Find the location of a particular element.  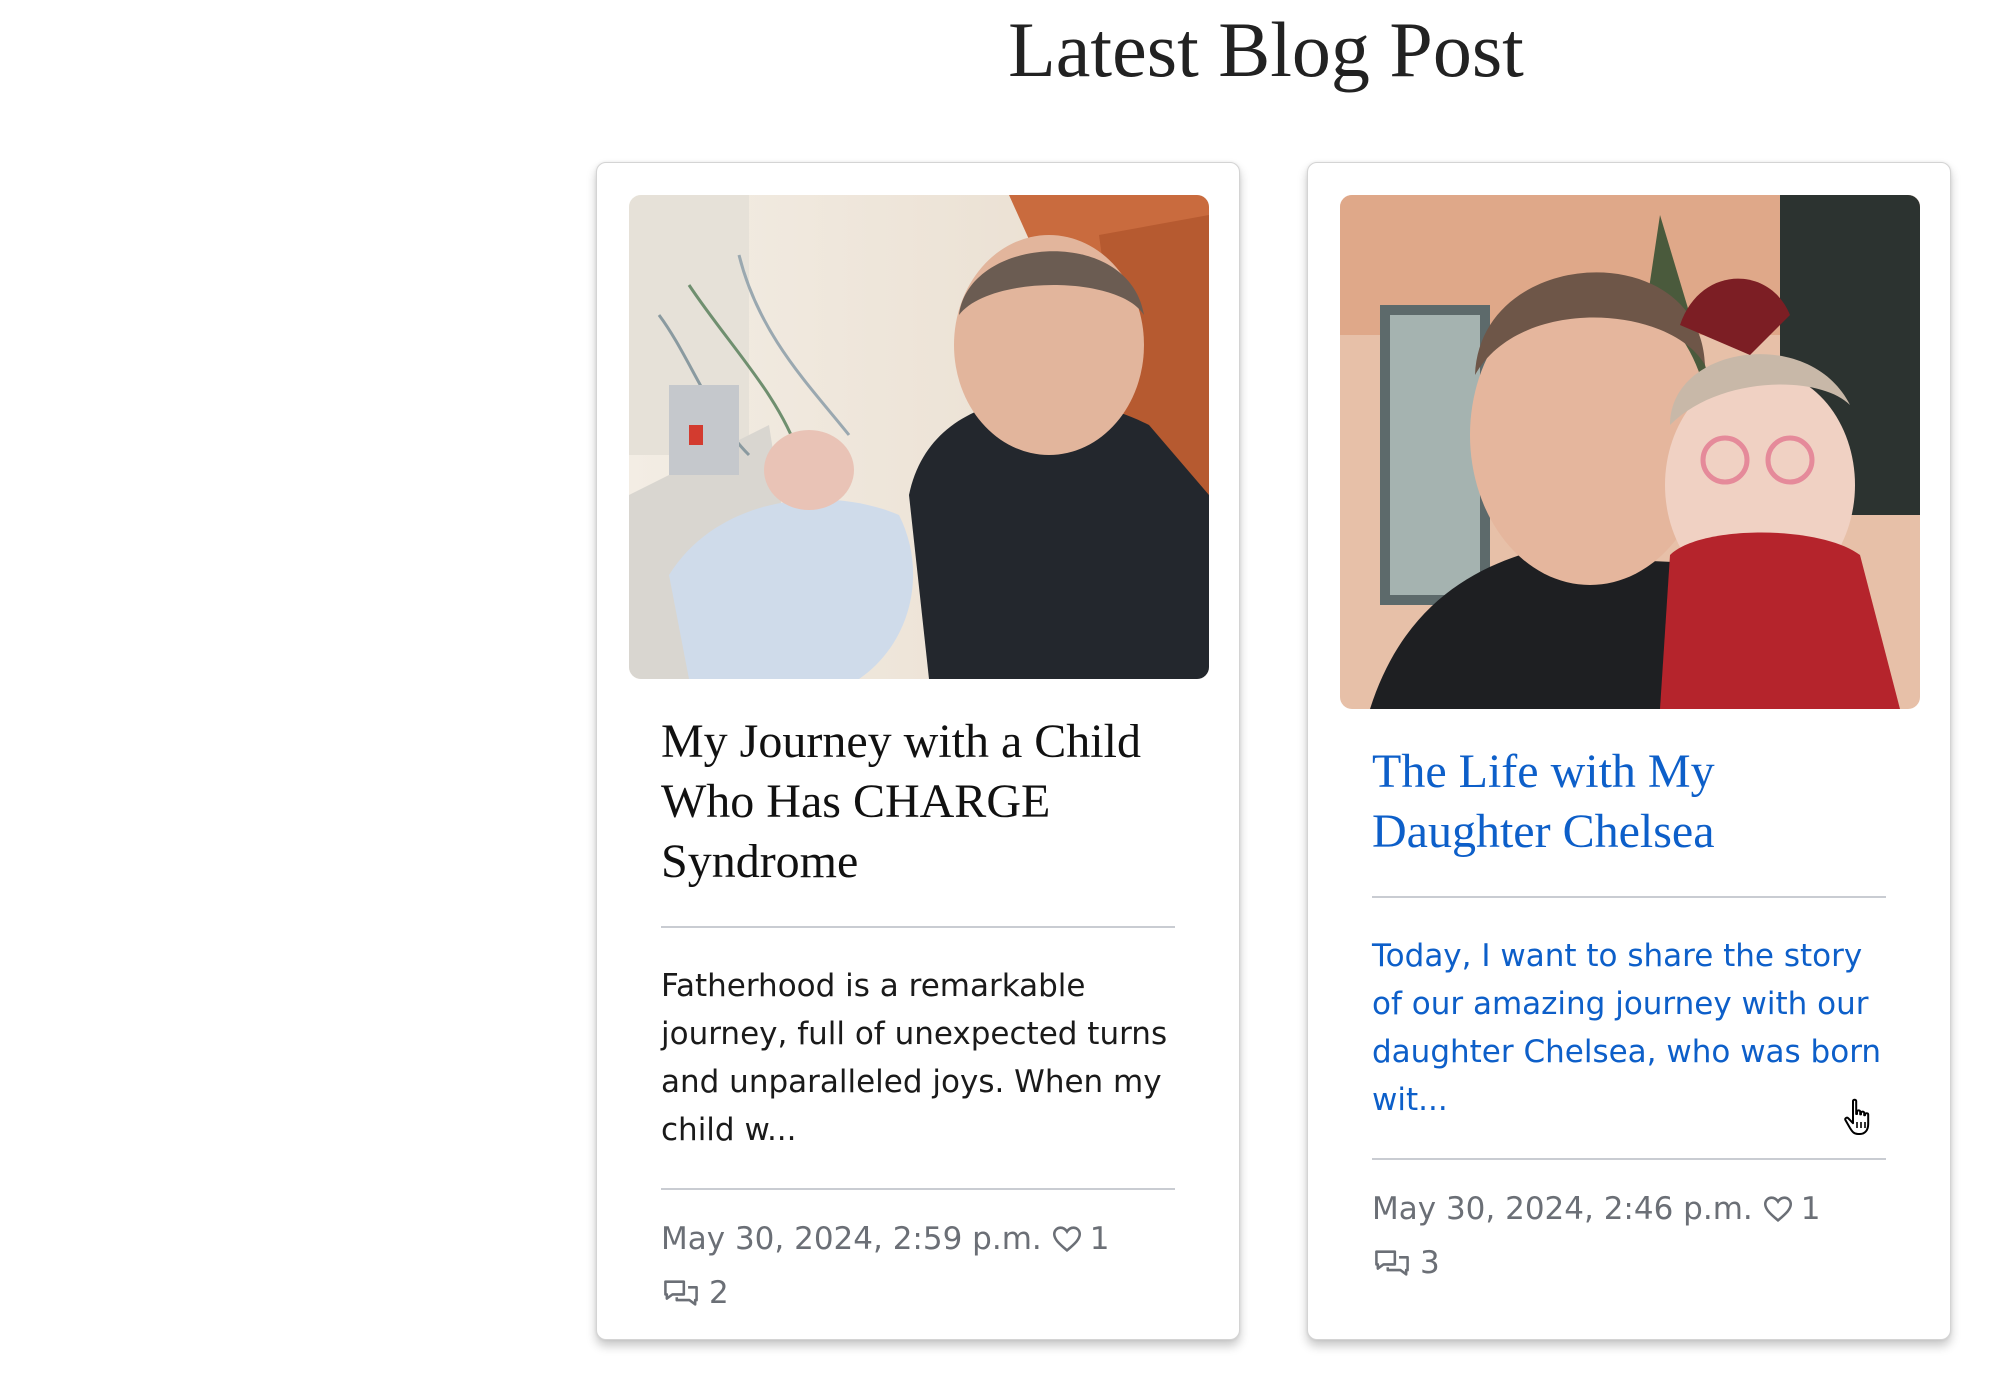

post-title: The Life with My Daughter Chelsea is located at coordinates (1629, 802).